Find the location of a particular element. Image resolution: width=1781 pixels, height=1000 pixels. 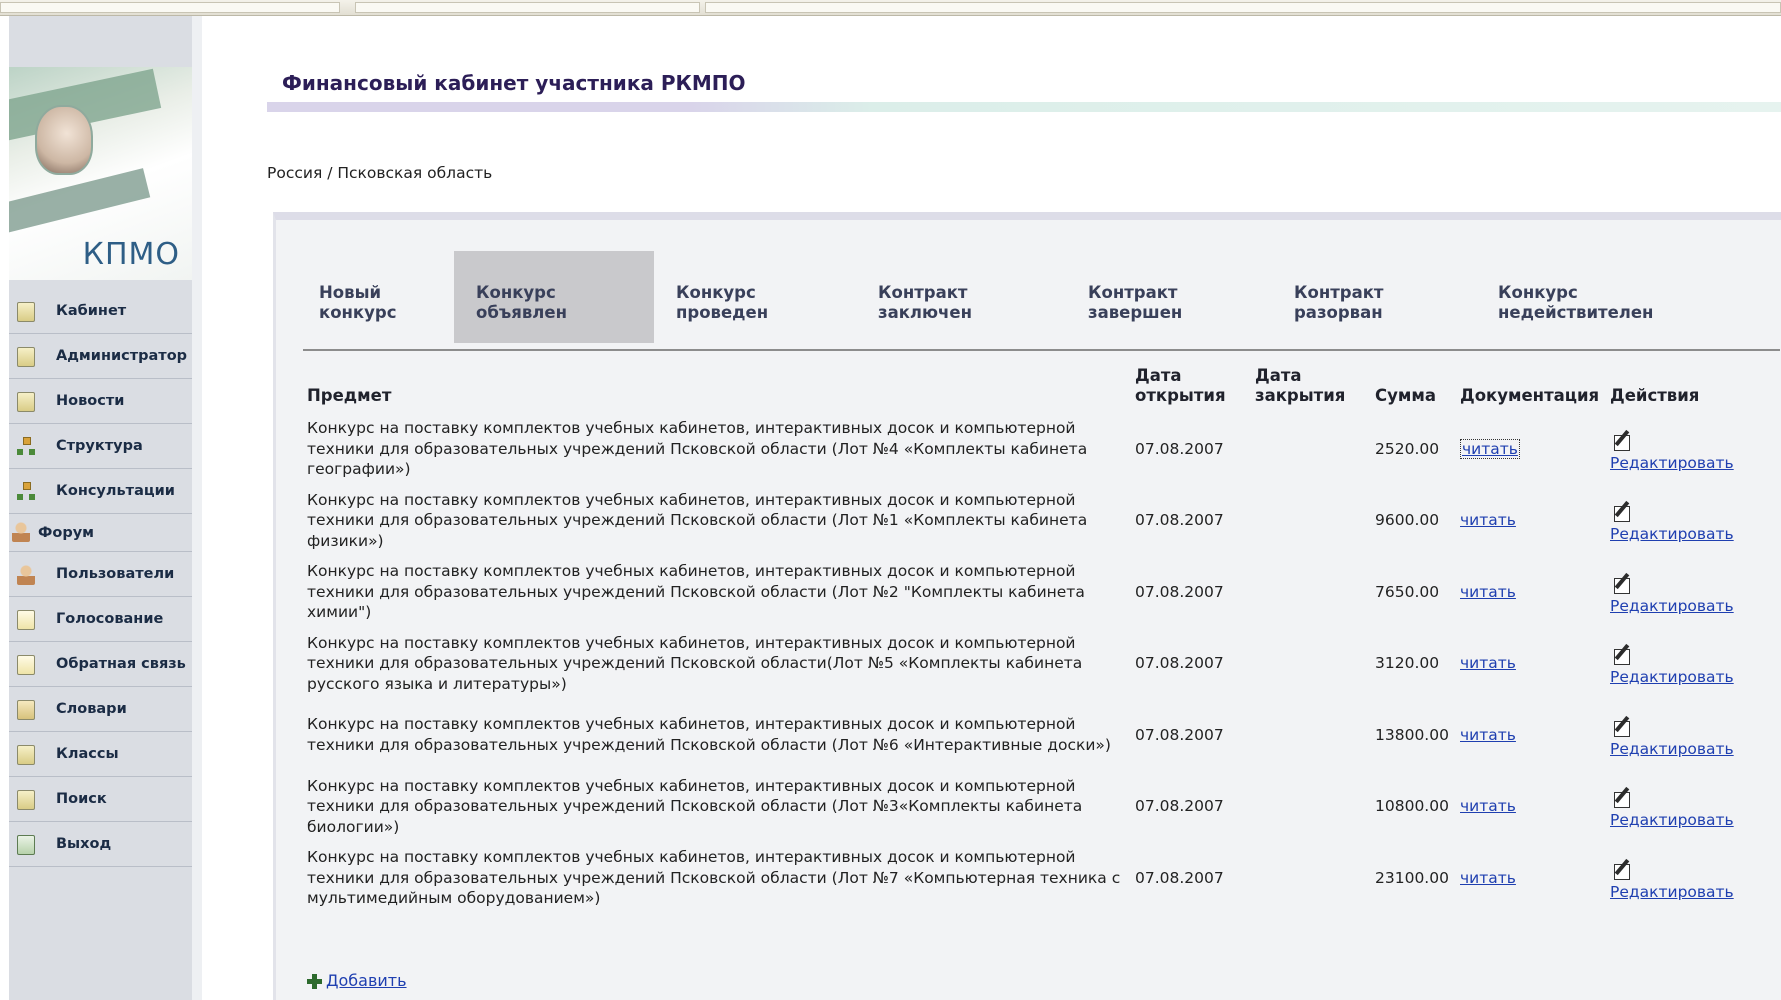

tab-new-tender: Новый конкурс is located at coordinates (371, 297).